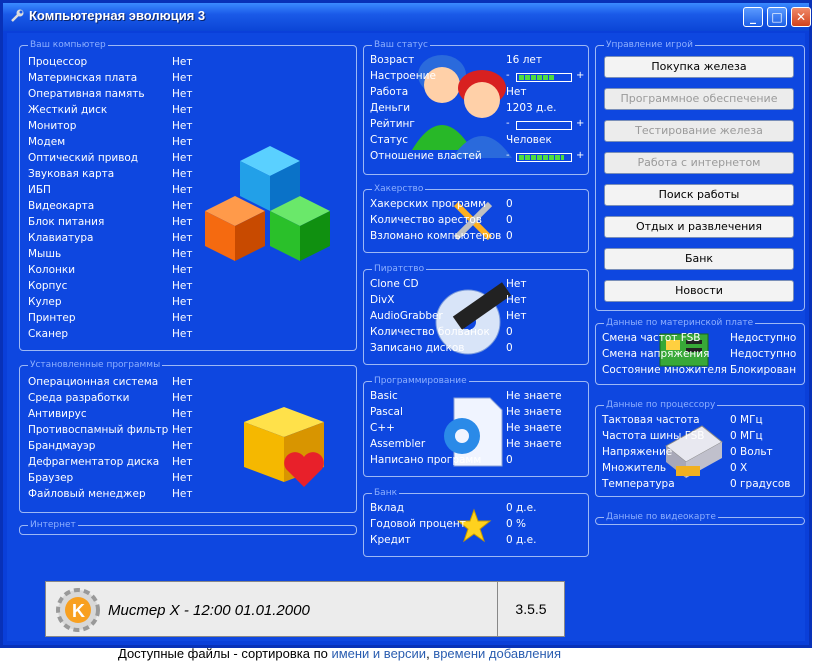 Image resolution: width=821 pixels, height=661 pixels. Describe the element at coordinates (521, 540) in the screenshot. I see `row-value: 0 д.е.` at that location.